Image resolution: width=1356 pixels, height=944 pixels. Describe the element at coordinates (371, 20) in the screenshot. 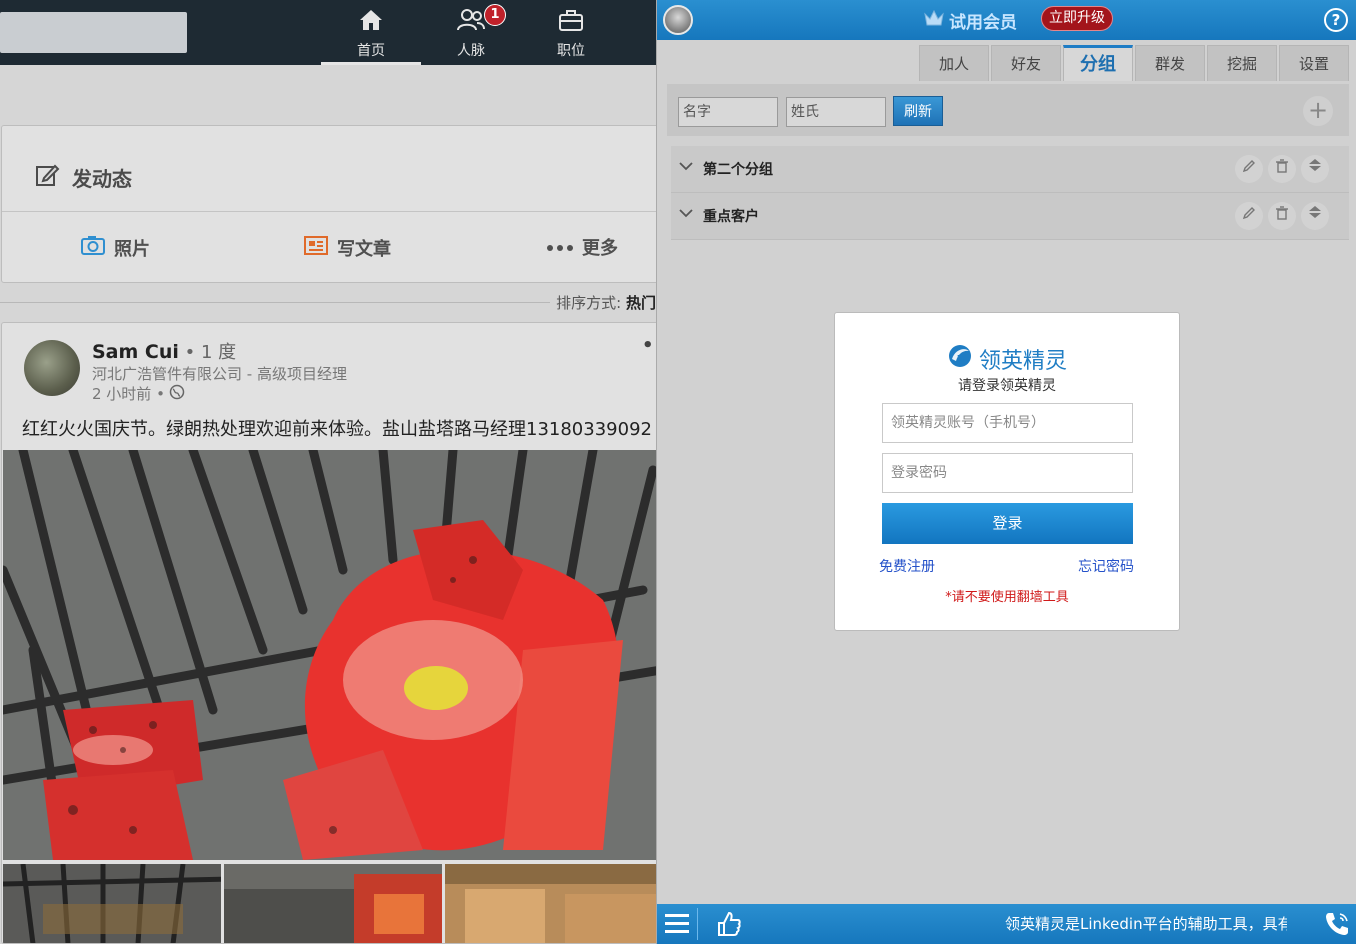

I see `home-icon` at that location.